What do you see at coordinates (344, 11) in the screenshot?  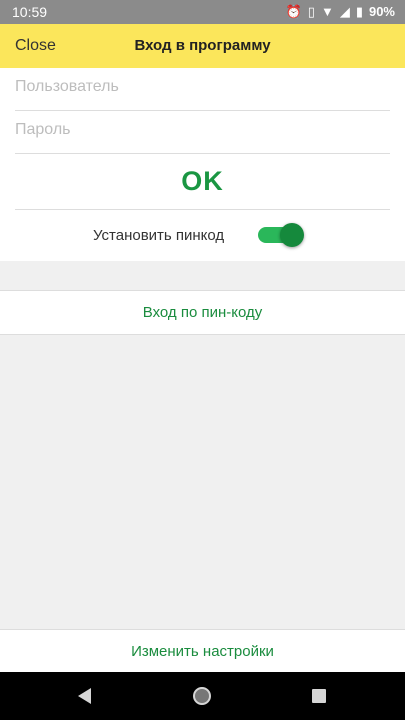 I see `signal-icon: ◢` at bounding box center [344, 11].